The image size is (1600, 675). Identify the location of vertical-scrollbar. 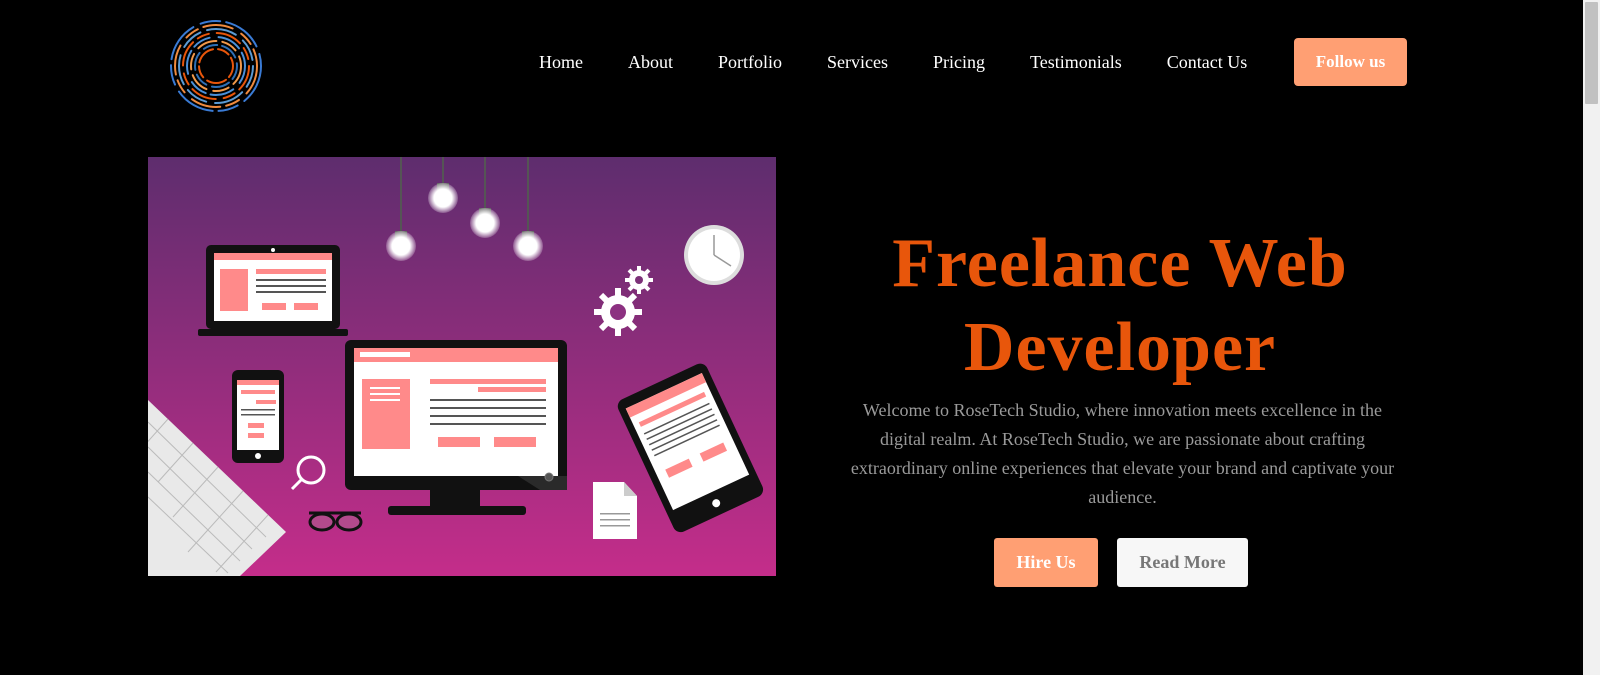
(1591, 337).